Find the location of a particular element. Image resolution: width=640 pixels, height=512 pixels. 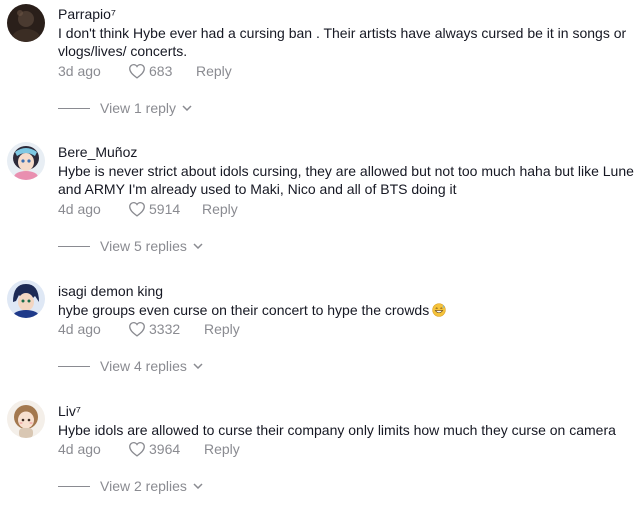

view-replies-label: View 1 reply is located at coordinates (138, 108).